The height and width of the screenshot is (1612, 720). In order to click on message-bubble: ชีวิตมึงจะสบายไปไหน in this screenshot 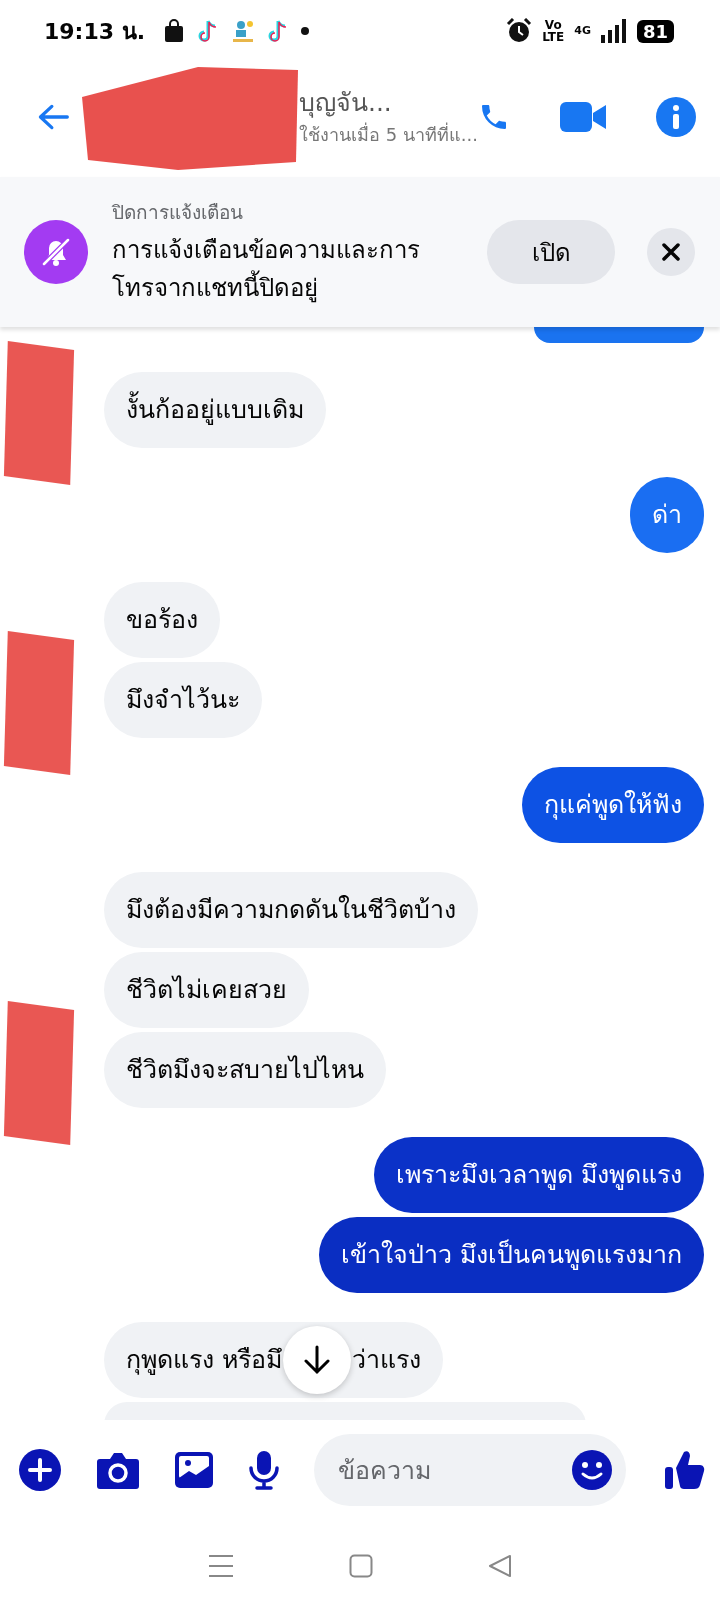, I will do `click(245, 1070)`.